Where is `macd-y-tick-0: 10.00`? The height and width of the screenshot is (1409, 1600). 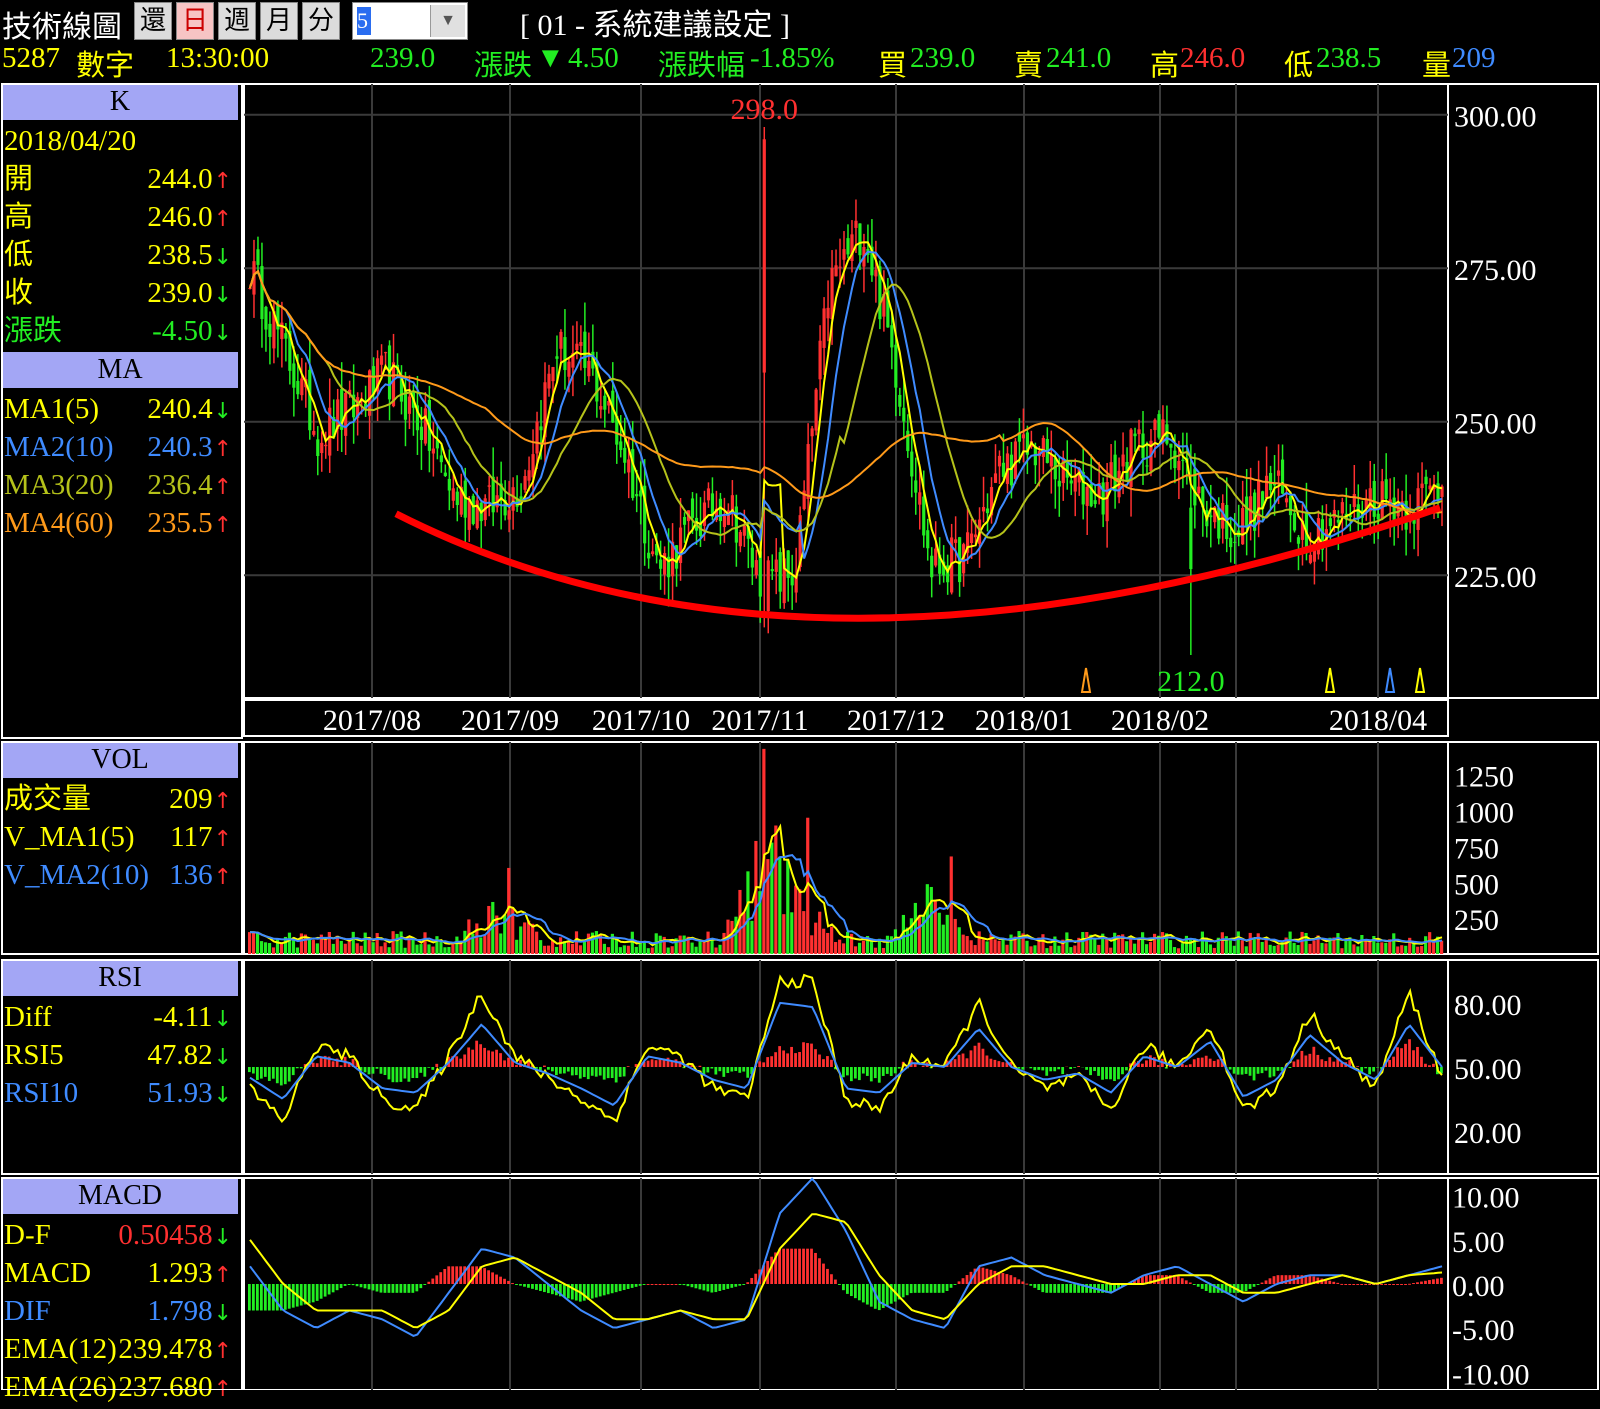
macd-y-tick-0: 10.00 is located at coordinates (1486, 1198).